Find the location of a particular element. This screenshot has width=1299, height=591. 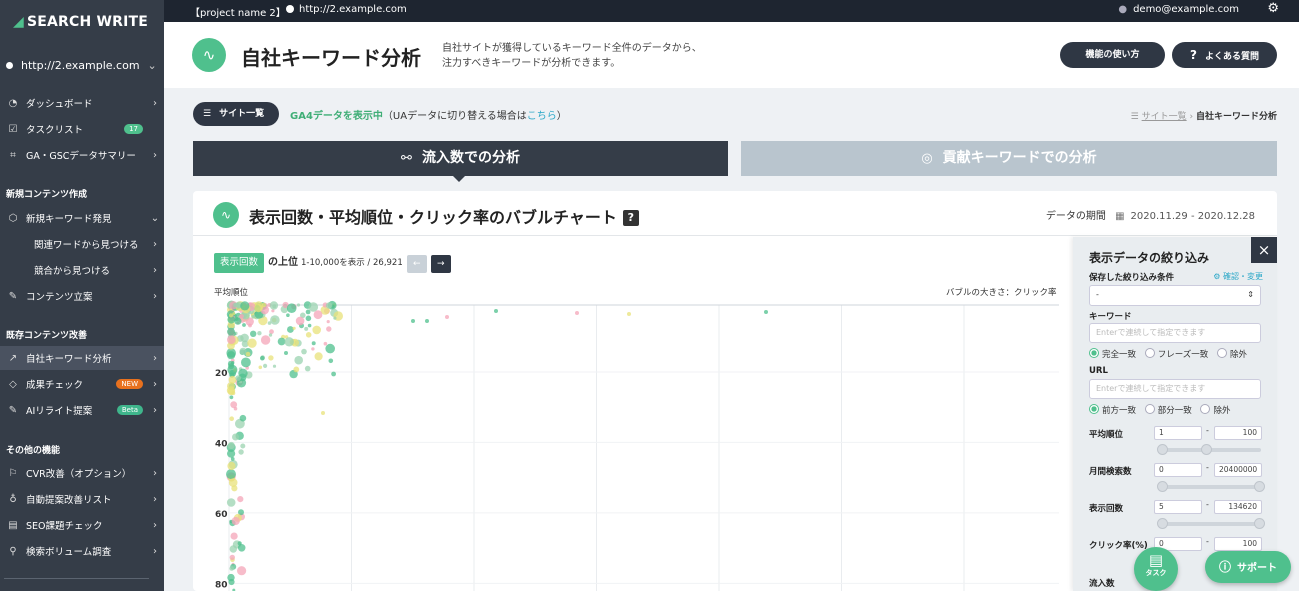

gear-icon: ⚙ is located at coordinates (1273, 8).